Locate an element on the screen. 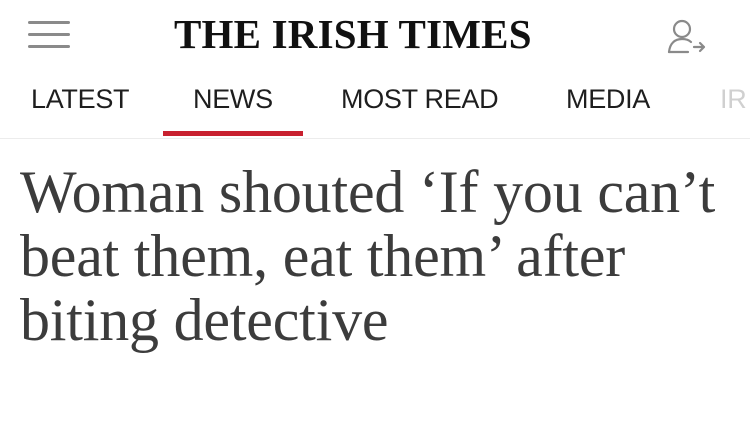 Image resolution: width=750 pixels, height=422 pixels. active-tab-indicator is located at coordinates (233, 133).